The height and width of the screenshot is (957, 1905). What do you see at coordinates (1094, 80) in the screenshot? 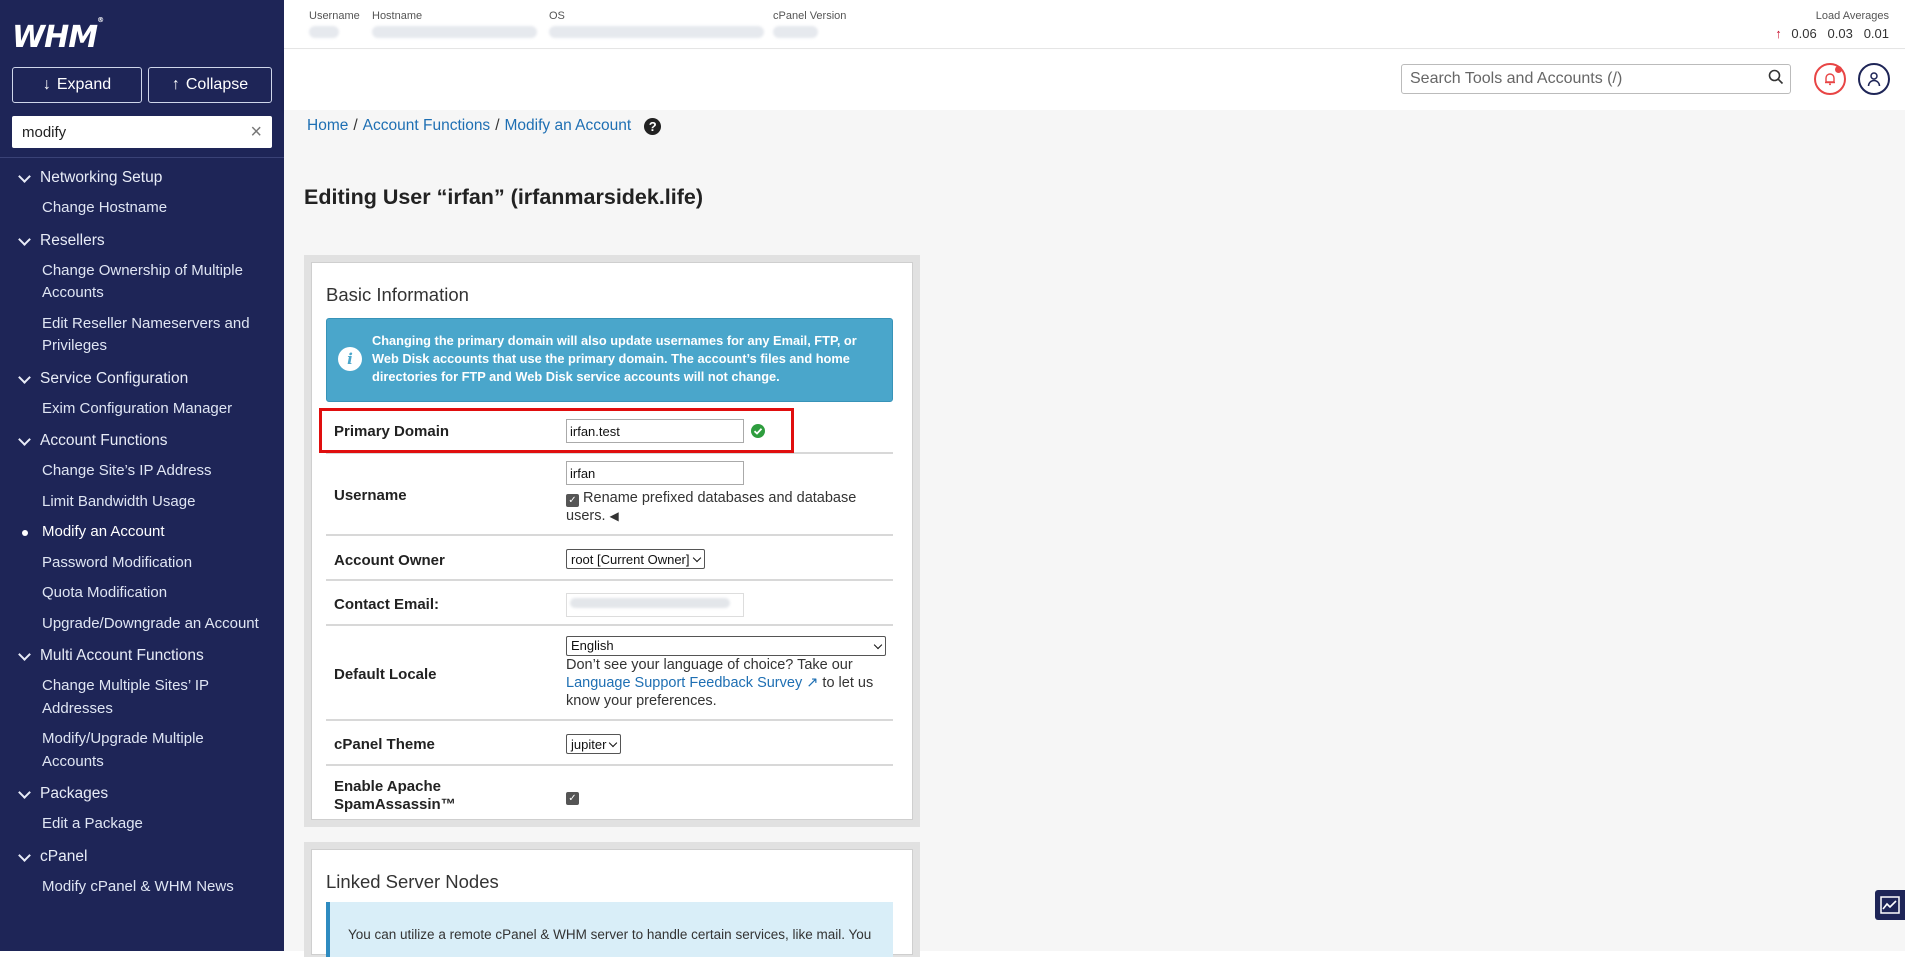
I see `header-toolbar: Search Tools and Accounts (/)` at bounding box center [1094, 80].